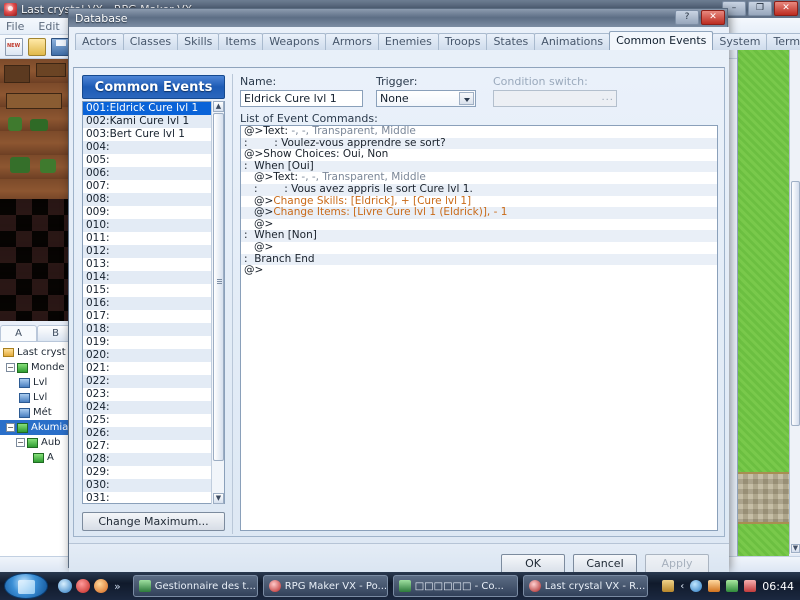 The image size is (800, 600). What do you see at coordinates (301, 98) in the screenshot?
I see `name-input: Eldrick Cure lvl 1` at bounding box center [301, 98].